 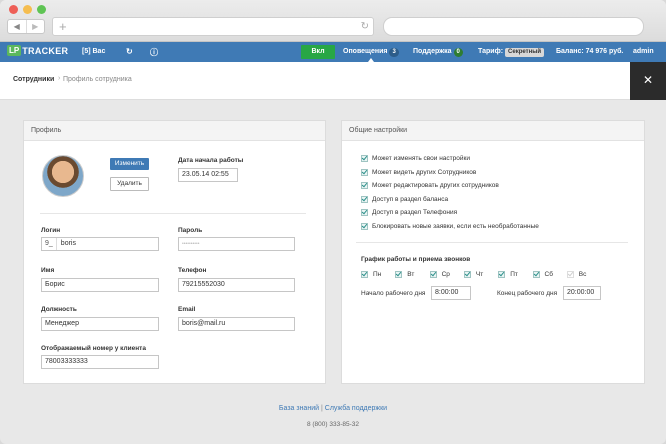 I want to click on search-bar, so click(x=513, y=26).